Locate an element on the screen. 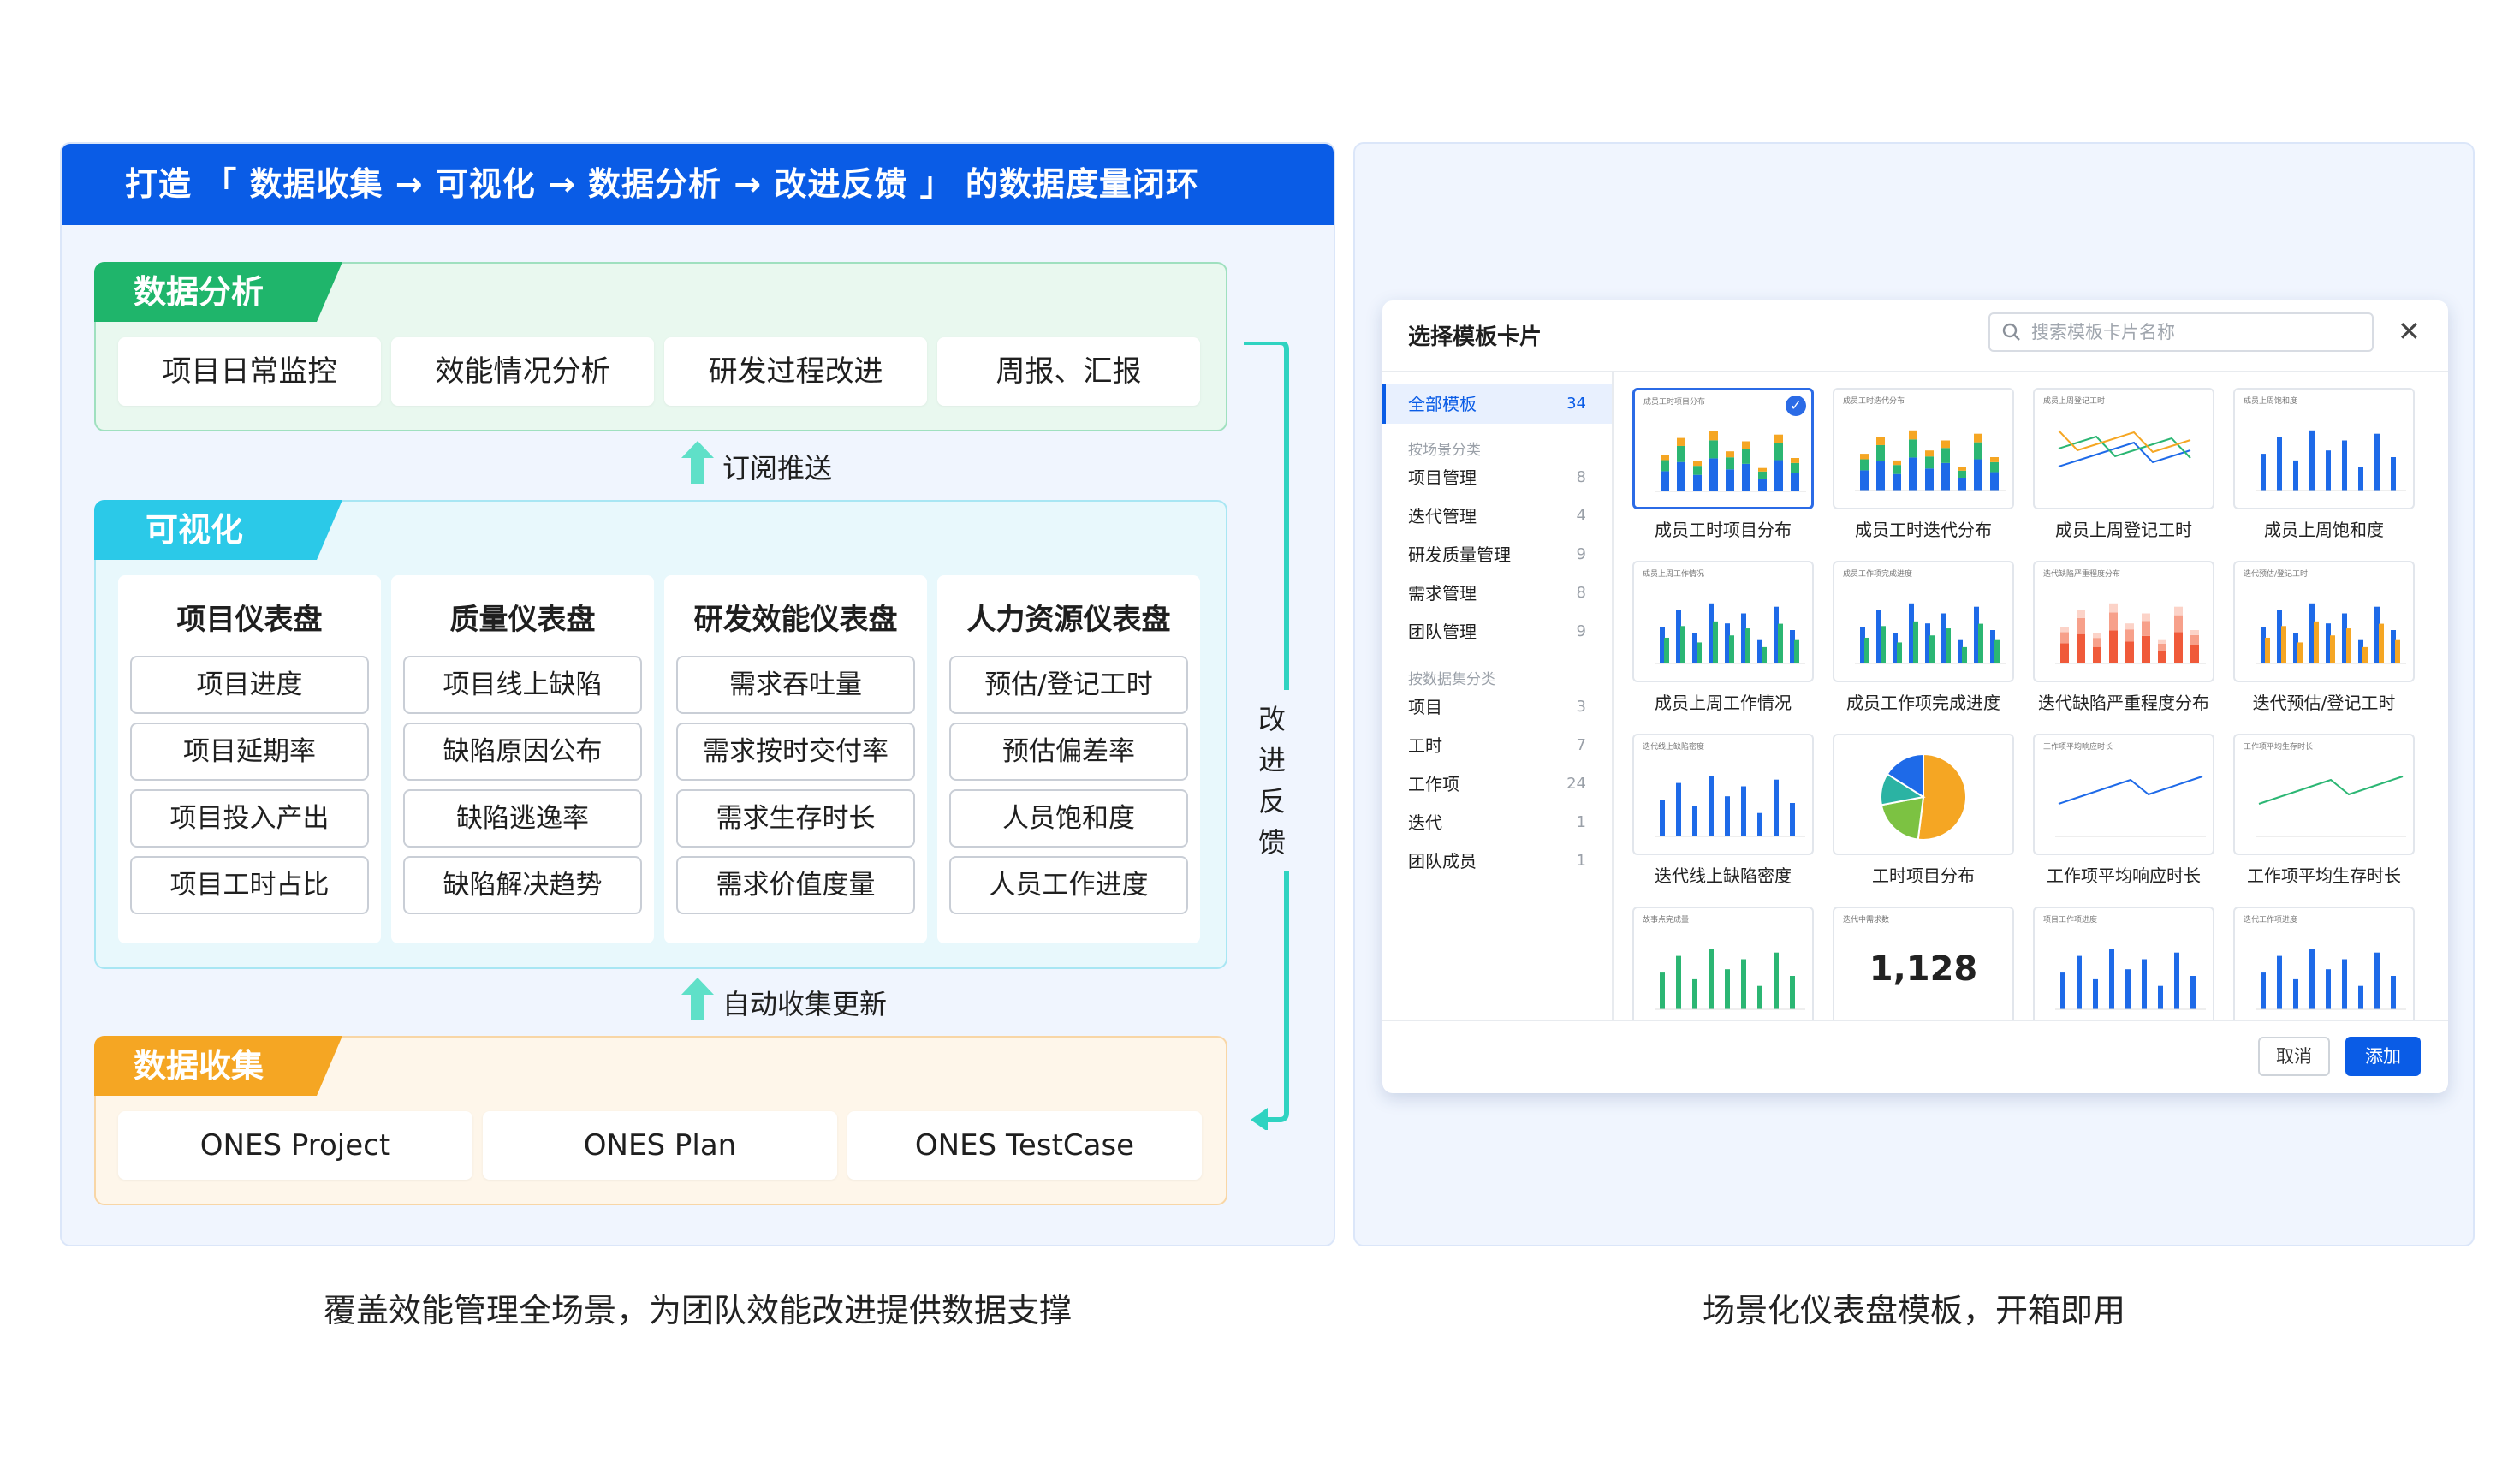  thumb-chart: 1,128 is located at coordinates (1924, 969).